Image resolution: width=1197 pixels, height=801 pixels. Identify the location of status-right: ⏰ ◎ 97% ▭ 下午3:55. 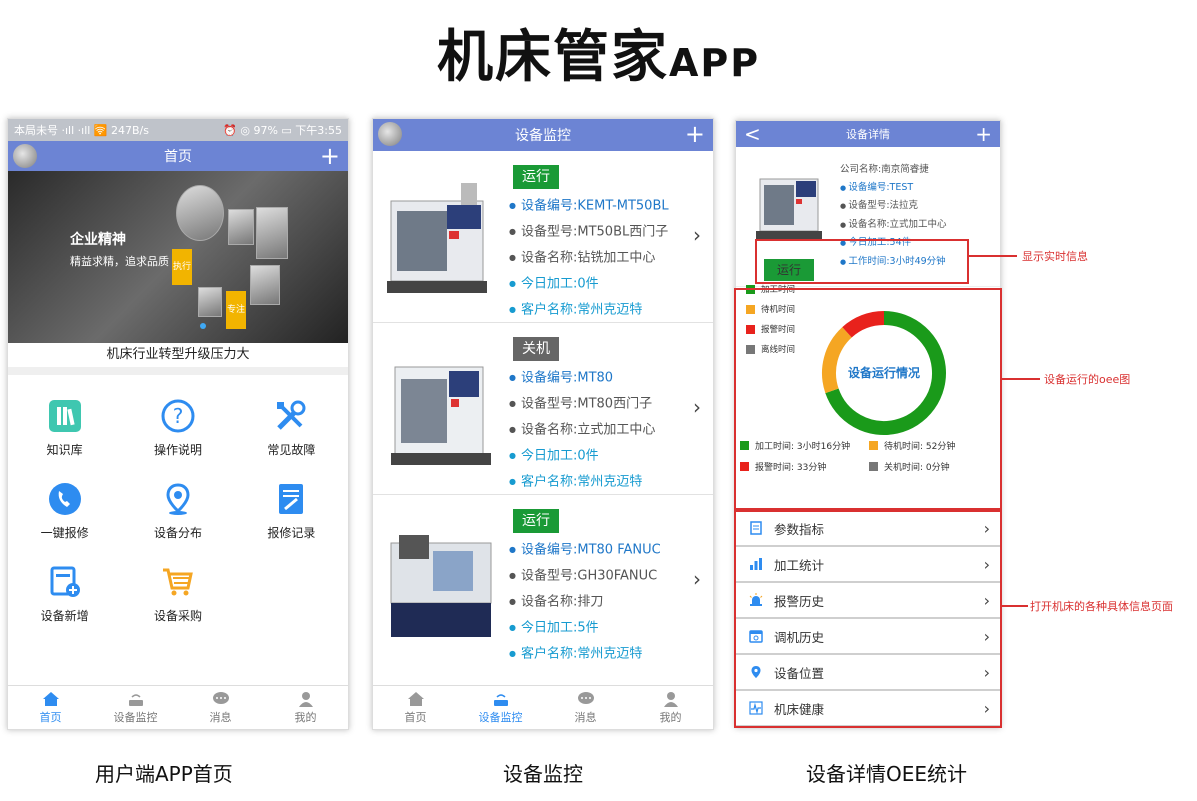
(282, 130).